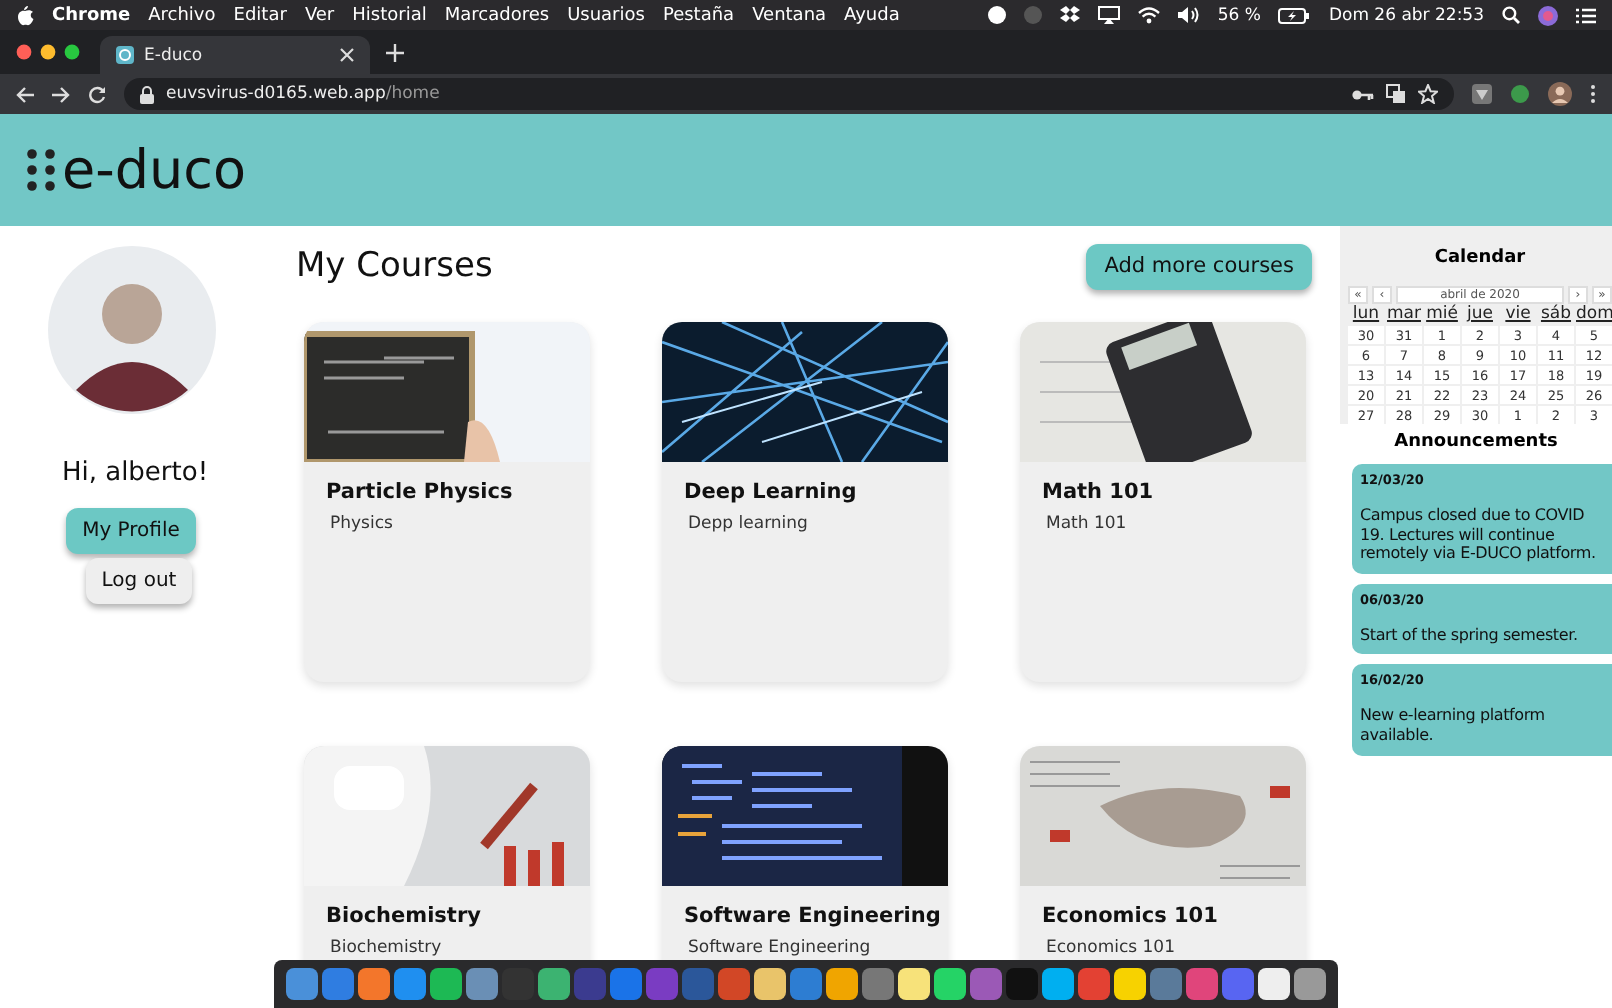 This screenshot has height=1008, width=1612. Describe the element at coordinates (1199, 266) in the screenshot. I see `add-courses-button: Add more courses` at that location.